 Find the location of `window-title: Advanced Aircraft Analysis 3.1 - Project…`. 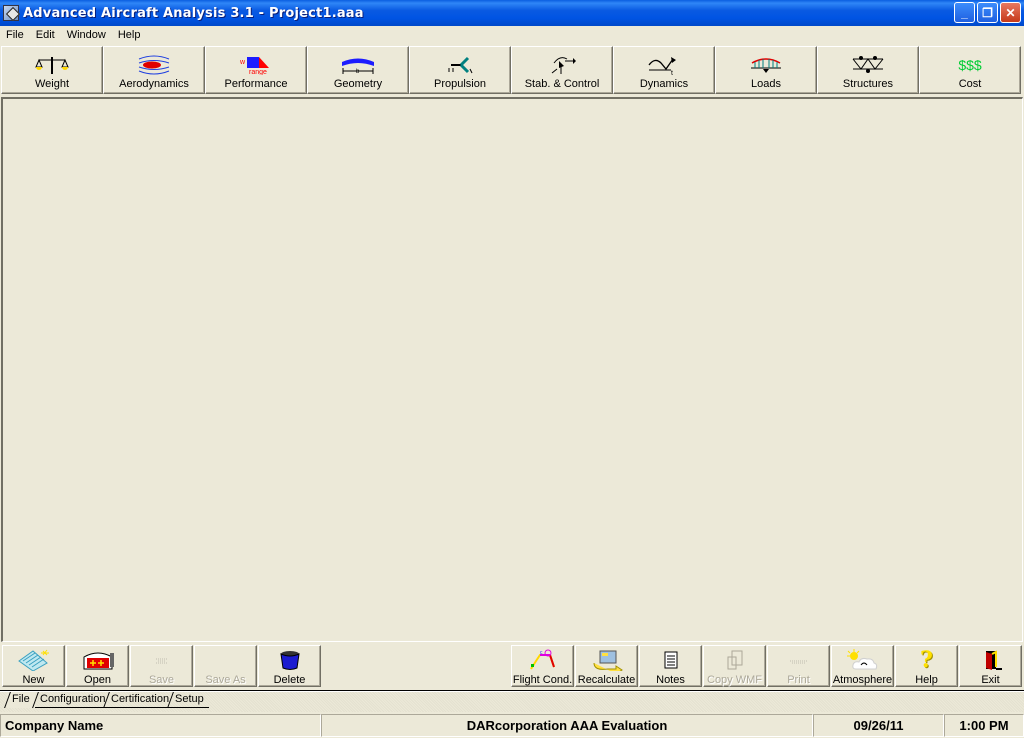

window-title: Advanced Aircraft Analysis 3.1 - Project… is located at coordinates (193, 13).